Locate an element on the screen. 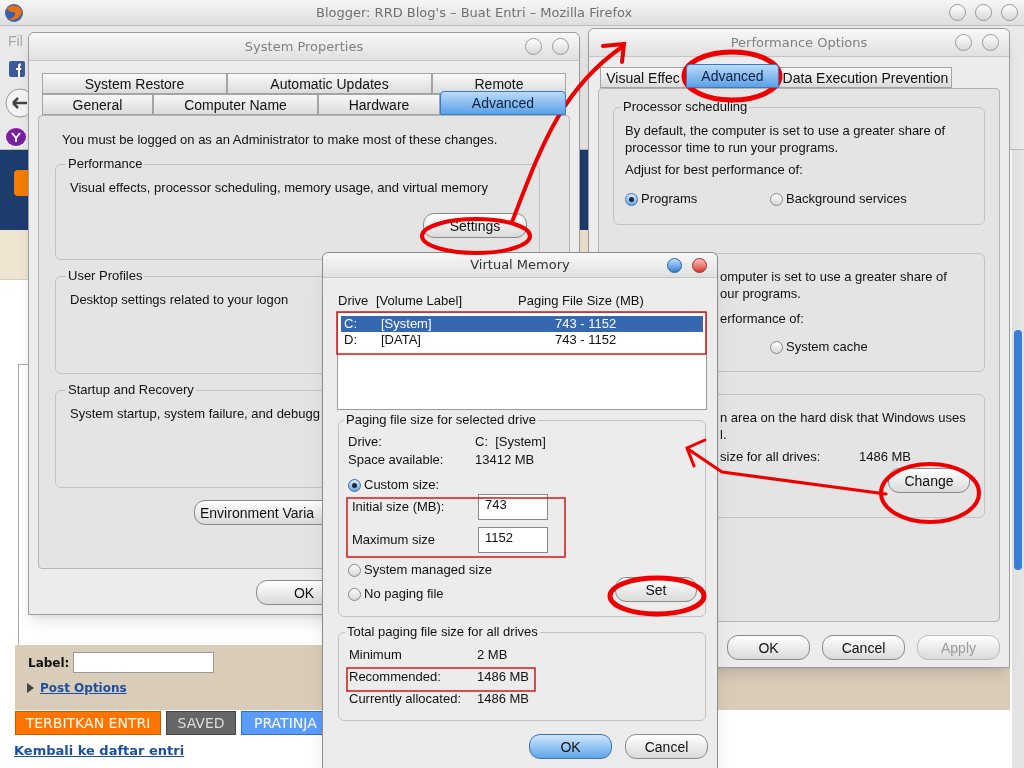 This screenshot has height=768, width=1024. group-text: n area on the hard disk that Windows uses is located at coordinates (843, 417).